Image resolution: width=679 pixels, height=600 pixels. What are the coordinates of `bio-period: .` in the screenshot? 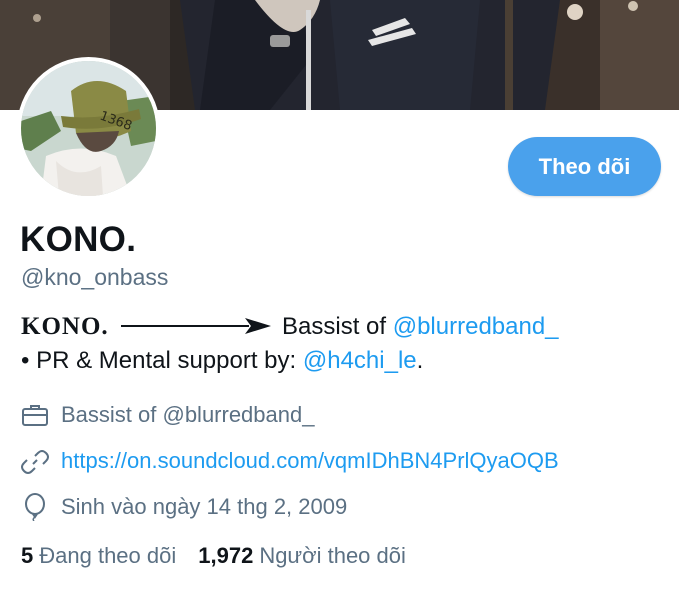 It's located at (420, 360).